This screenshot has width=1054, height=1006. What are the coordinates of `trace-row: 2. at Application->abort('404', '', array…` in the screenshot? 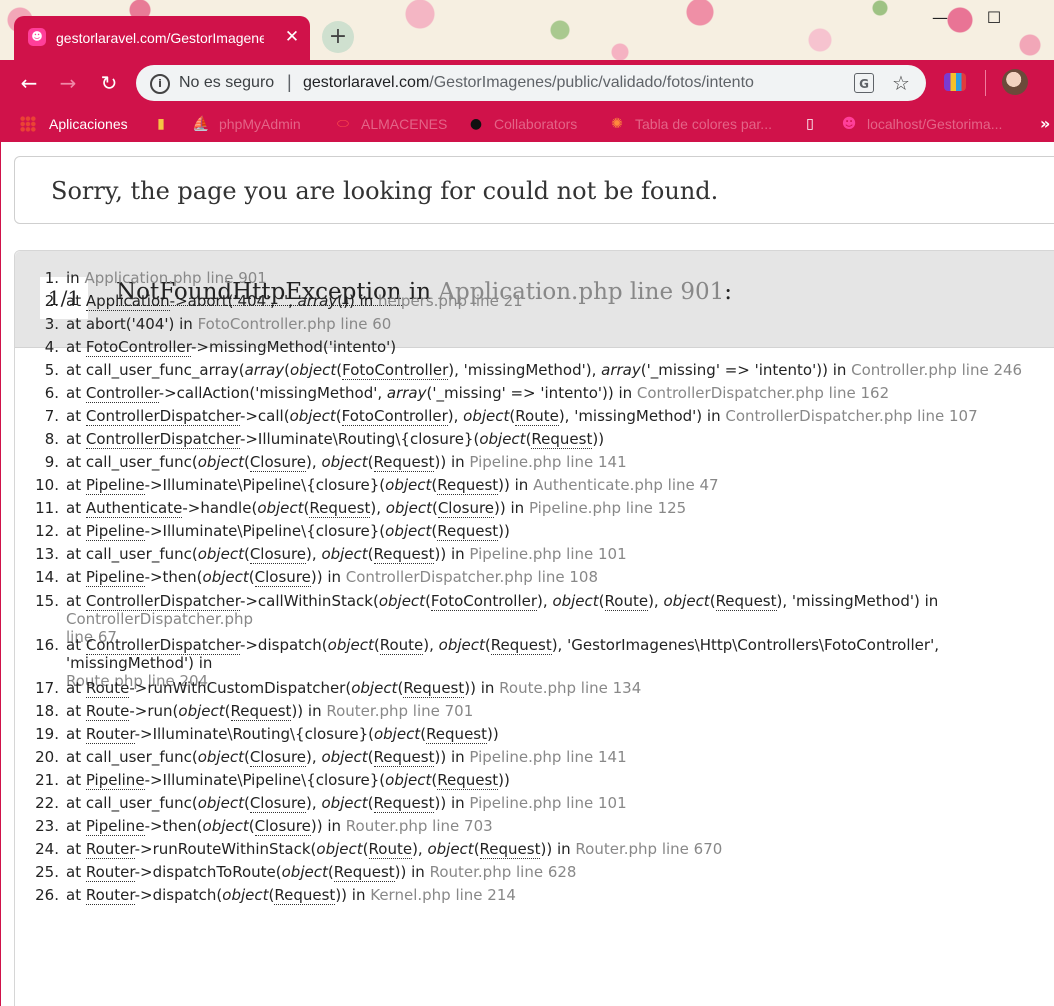 It's located at (548, 301).